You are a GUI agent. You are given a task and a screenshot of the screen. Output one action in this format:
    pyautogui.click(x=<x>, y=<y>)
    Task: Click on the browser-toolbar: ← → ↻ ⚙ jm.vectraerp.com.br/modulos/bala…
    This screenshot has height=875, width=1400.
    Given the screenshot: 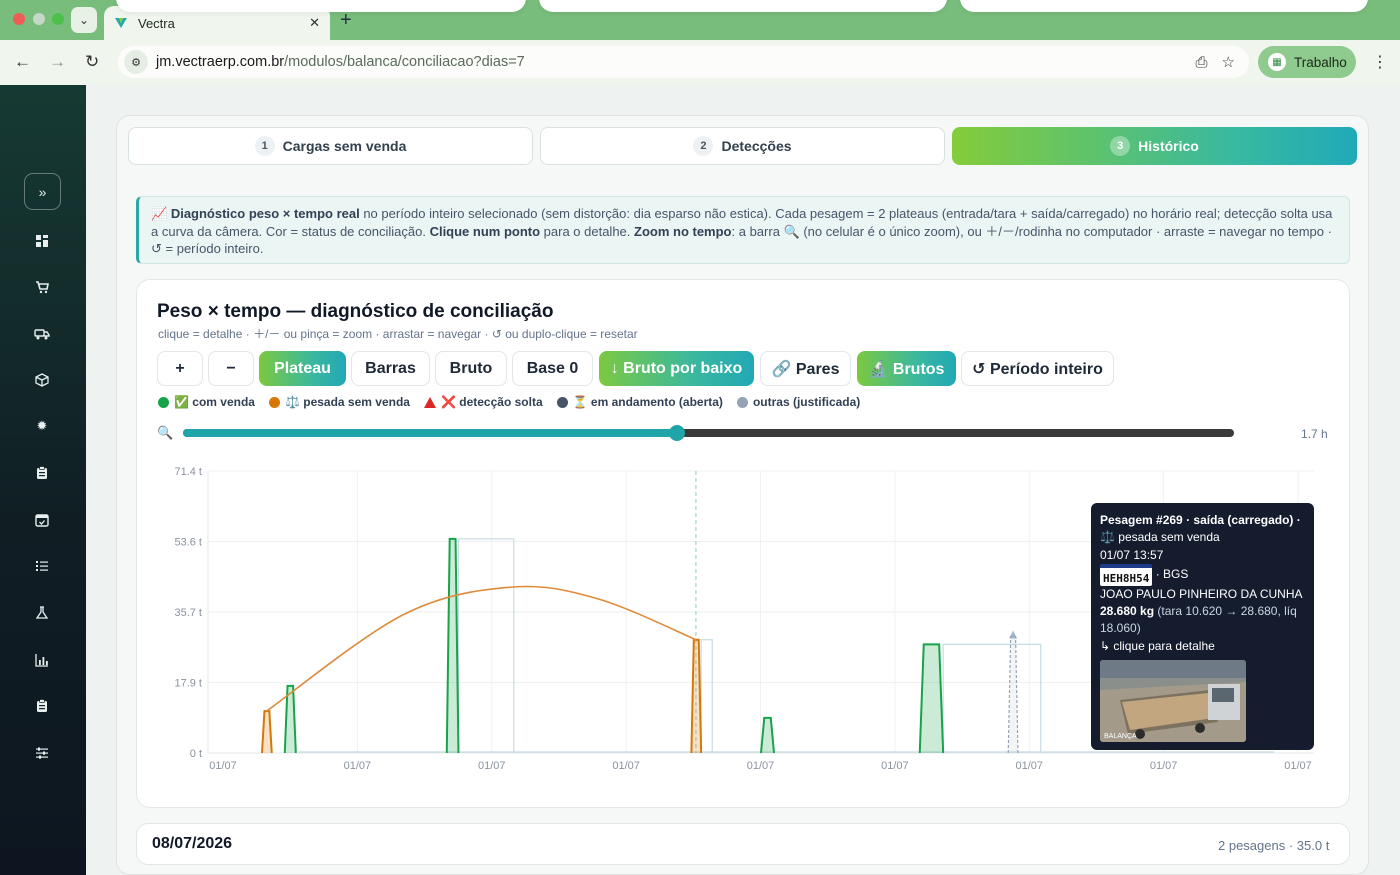 What is the action you would take?
    pyautogui.click(x=700, y=62)
    